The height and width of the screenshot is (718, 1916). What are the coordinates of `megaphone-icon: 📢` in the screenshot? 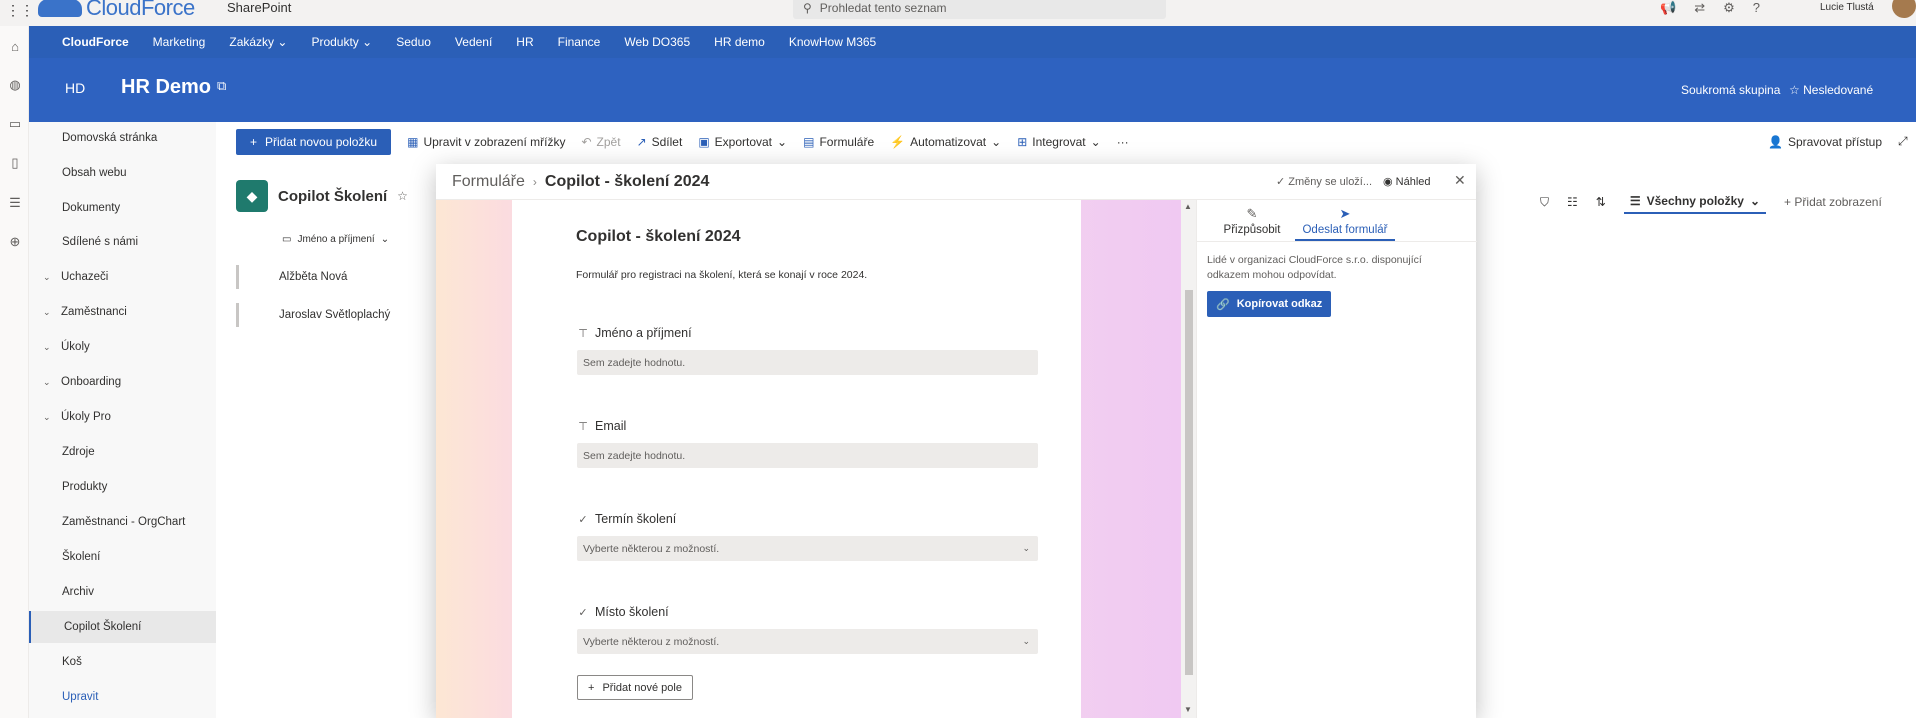 It's located at (1668, 8).